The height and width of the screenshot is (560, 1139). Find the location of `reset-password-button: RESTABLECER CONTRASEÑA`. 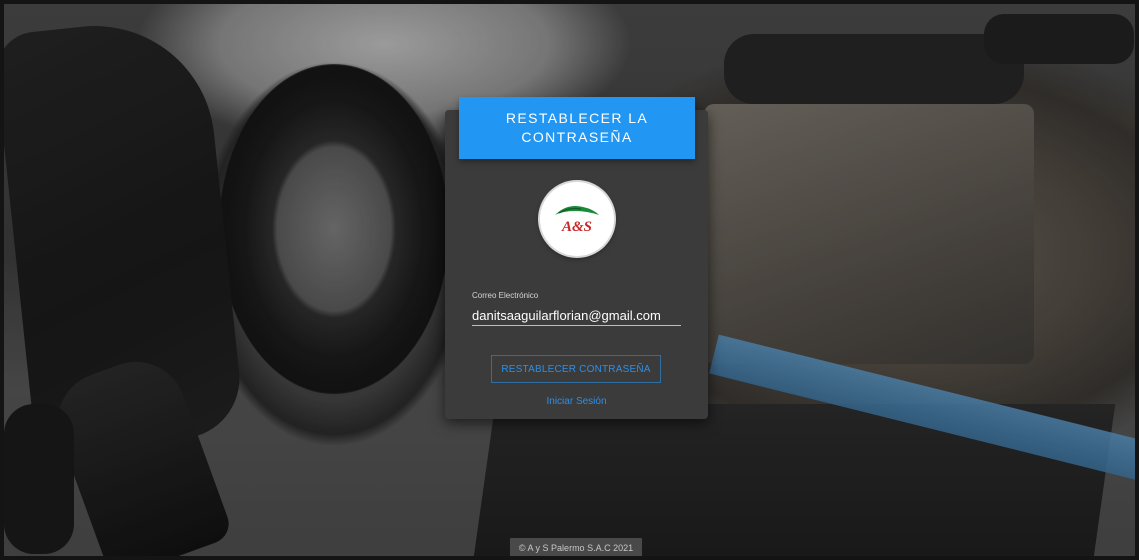

reset-password-button: RESTABLECER CONTRASEÑA is located at coordinates (576, 369).